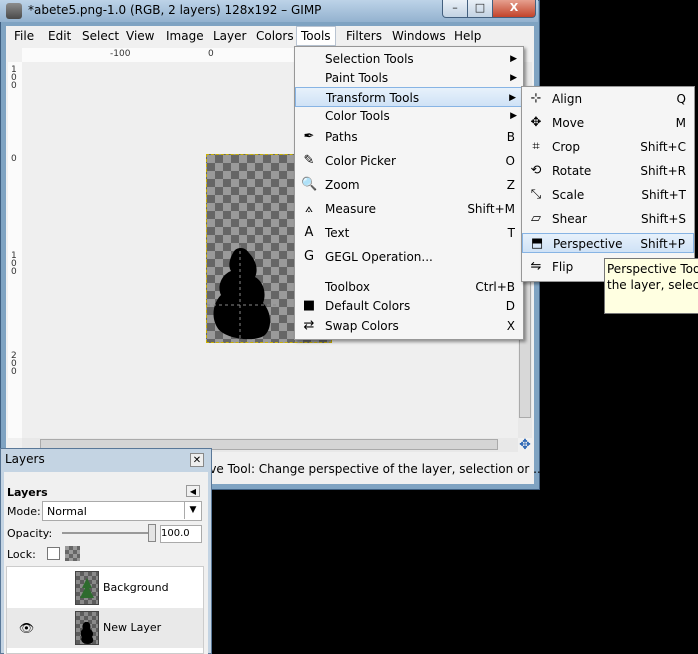 The image size is (698, 654). What do you see at coordinates (357, 78) in the screenshot?
I see `menu-item-label: Paint Tools` at bounding box center [357, 78].